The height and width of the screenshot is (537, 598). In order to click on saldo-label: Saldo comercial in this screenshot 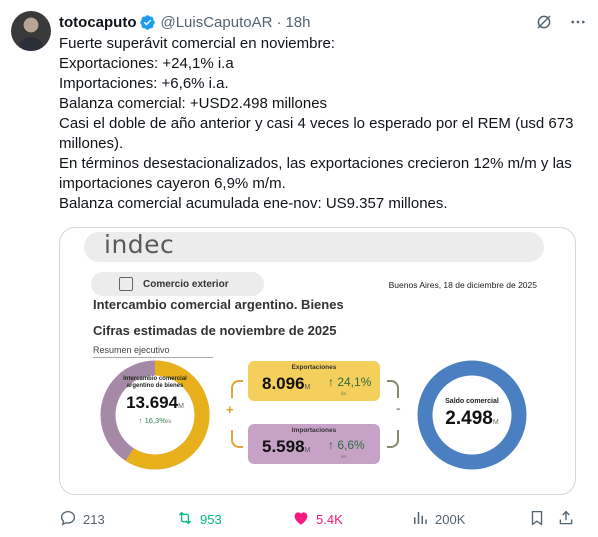, I will do `click(472, 401)`.